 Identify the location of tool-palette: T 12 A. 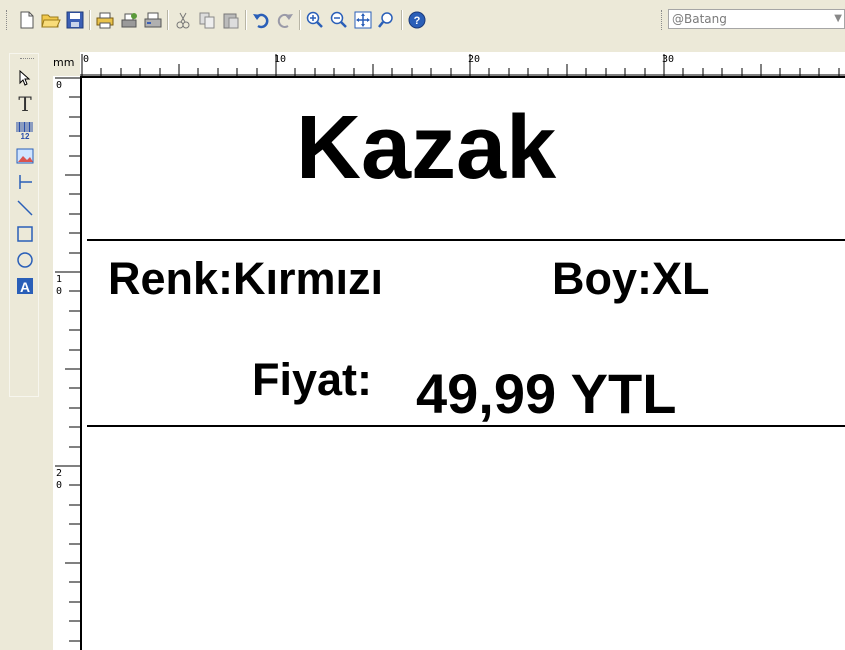
(24, 225).